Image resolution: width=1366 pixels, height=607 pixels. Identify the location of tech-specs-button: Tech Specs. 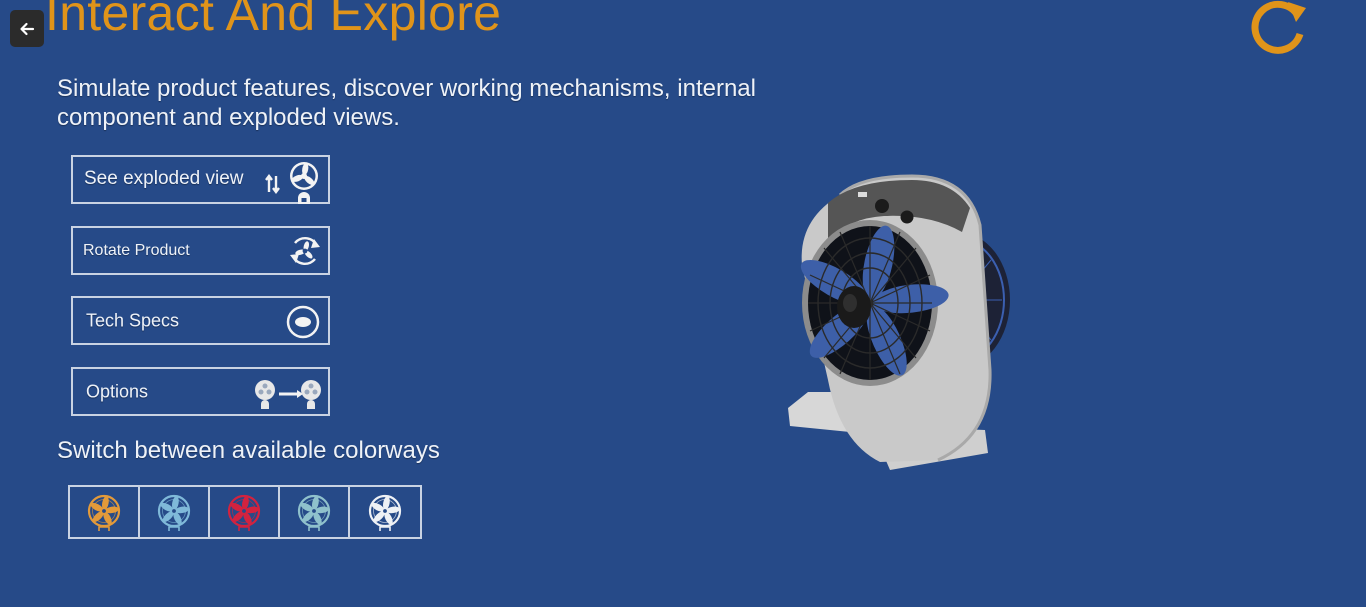
(200, 320).